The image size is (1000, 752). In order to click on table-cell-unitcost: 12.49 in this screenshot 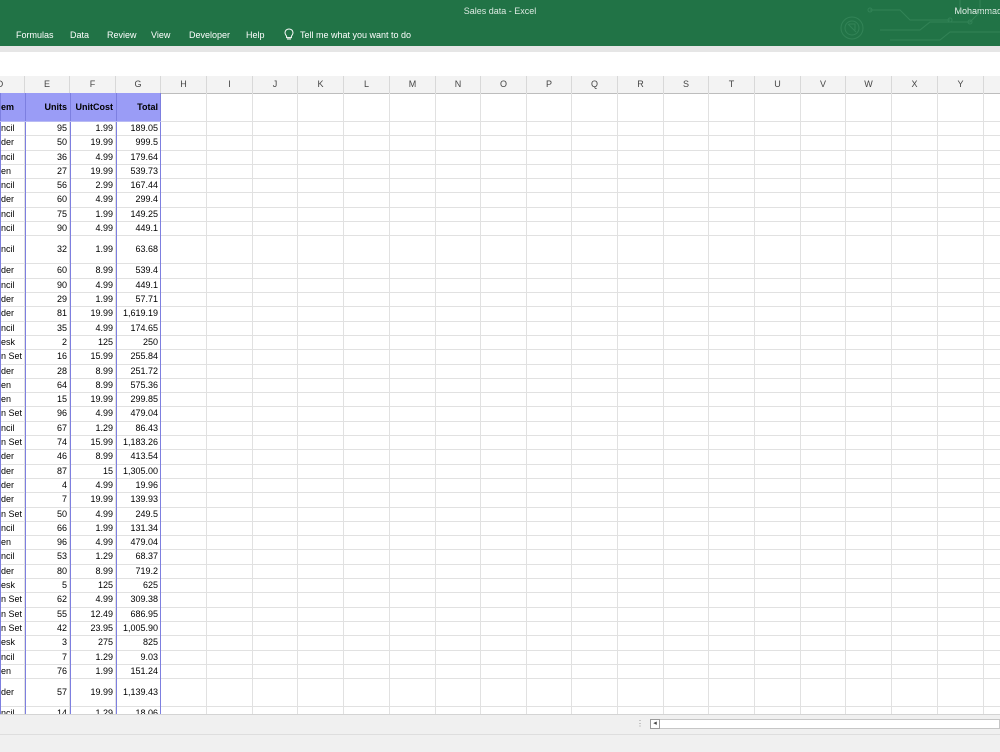, I will do `click(93, 614)`.